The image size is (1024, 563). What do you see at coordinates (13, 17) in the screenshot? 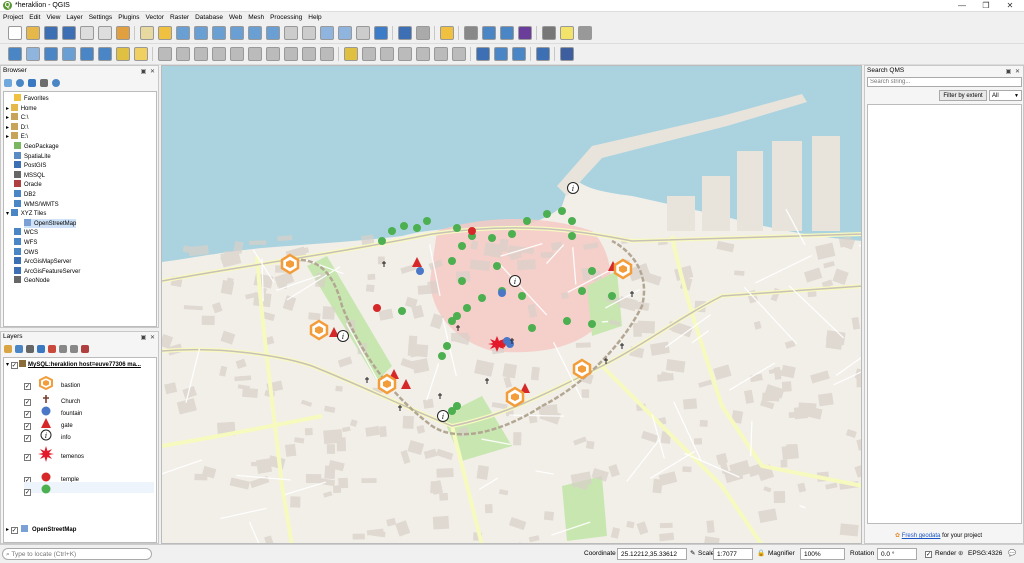
I see `menu-project: Project` at bounding box center [13, 17].